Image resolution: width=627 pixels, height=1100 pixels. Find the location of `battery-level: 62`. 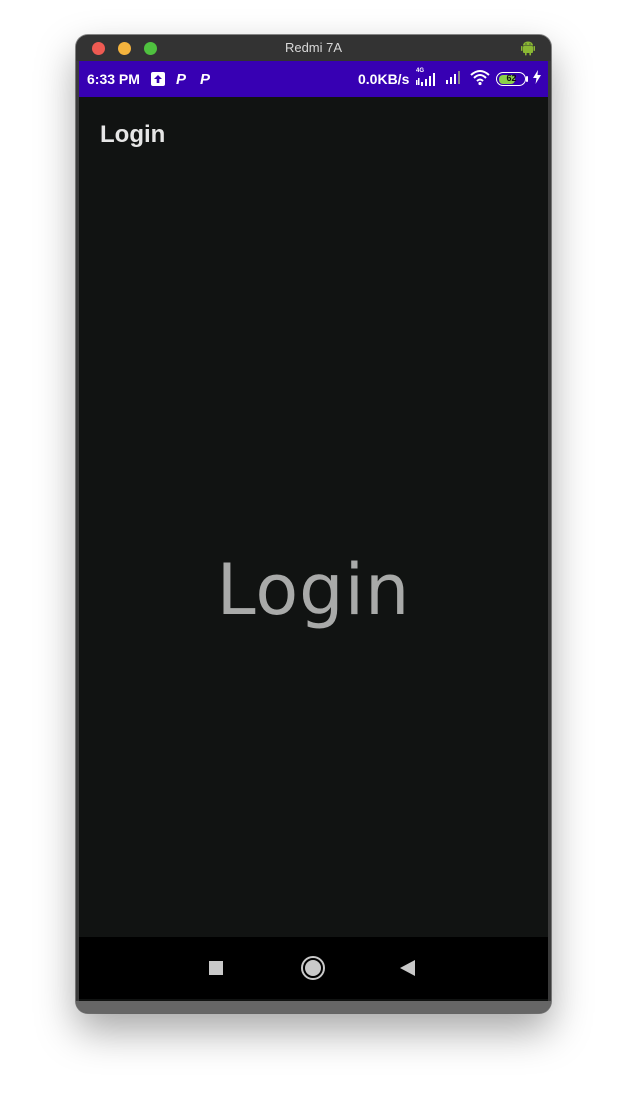

battery-level: 62 is located at coordinates (511, 78).